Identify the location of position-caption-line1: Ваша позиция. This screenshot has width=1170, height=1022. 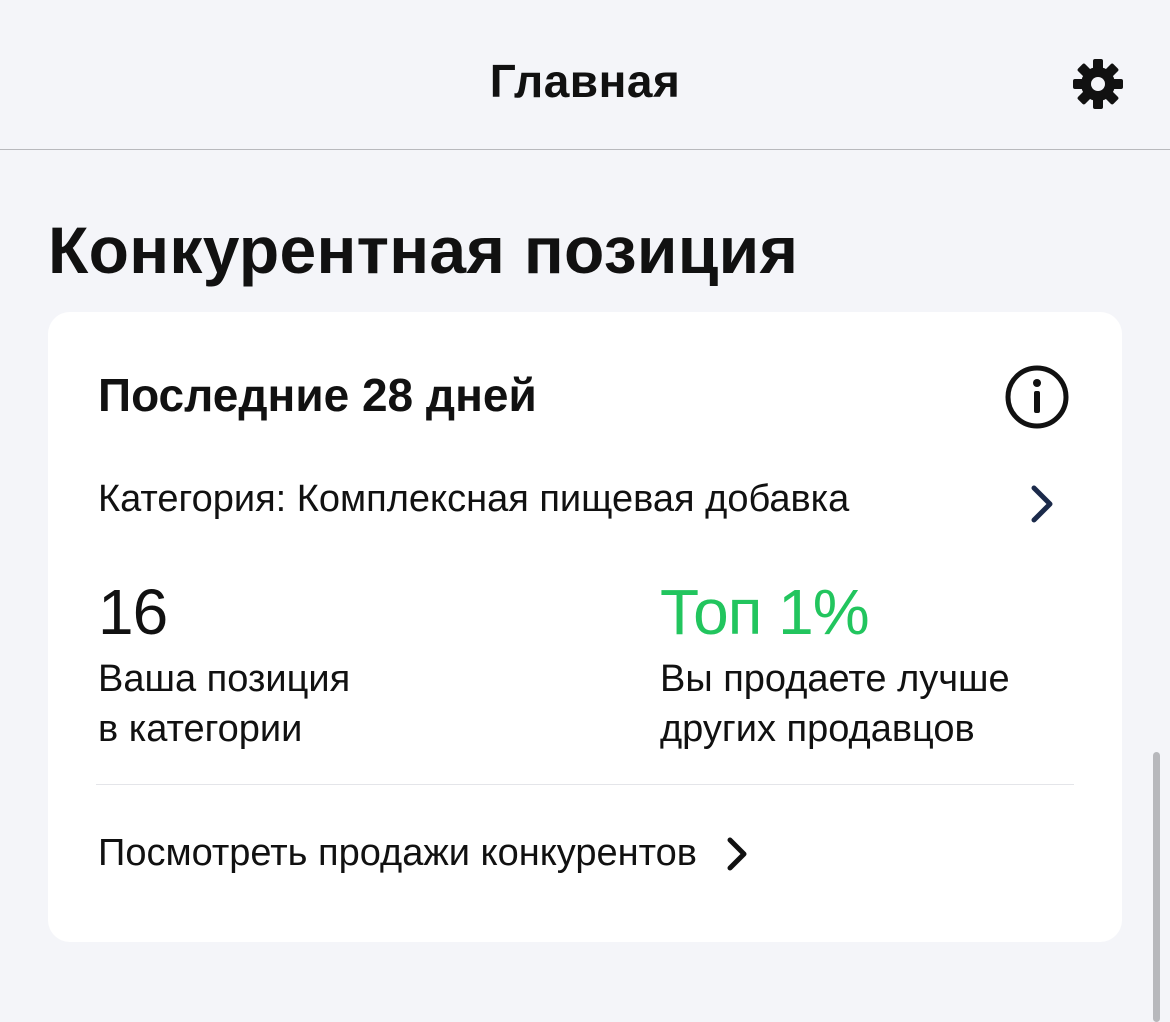
(224, 679).